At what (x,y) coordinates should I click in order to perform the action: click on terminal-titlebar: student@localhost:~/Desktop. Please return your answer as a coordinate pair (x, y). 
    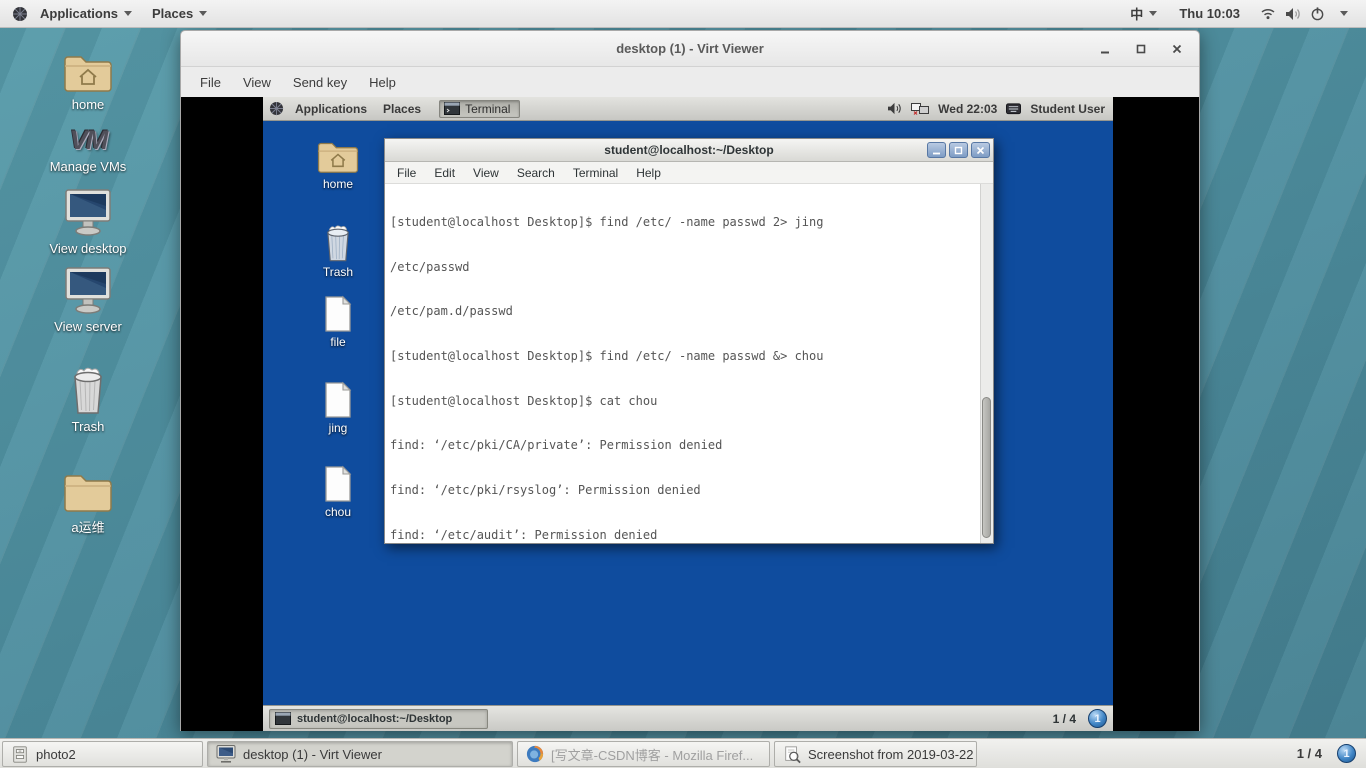
    Looking at the image, I should click on (689, 150).